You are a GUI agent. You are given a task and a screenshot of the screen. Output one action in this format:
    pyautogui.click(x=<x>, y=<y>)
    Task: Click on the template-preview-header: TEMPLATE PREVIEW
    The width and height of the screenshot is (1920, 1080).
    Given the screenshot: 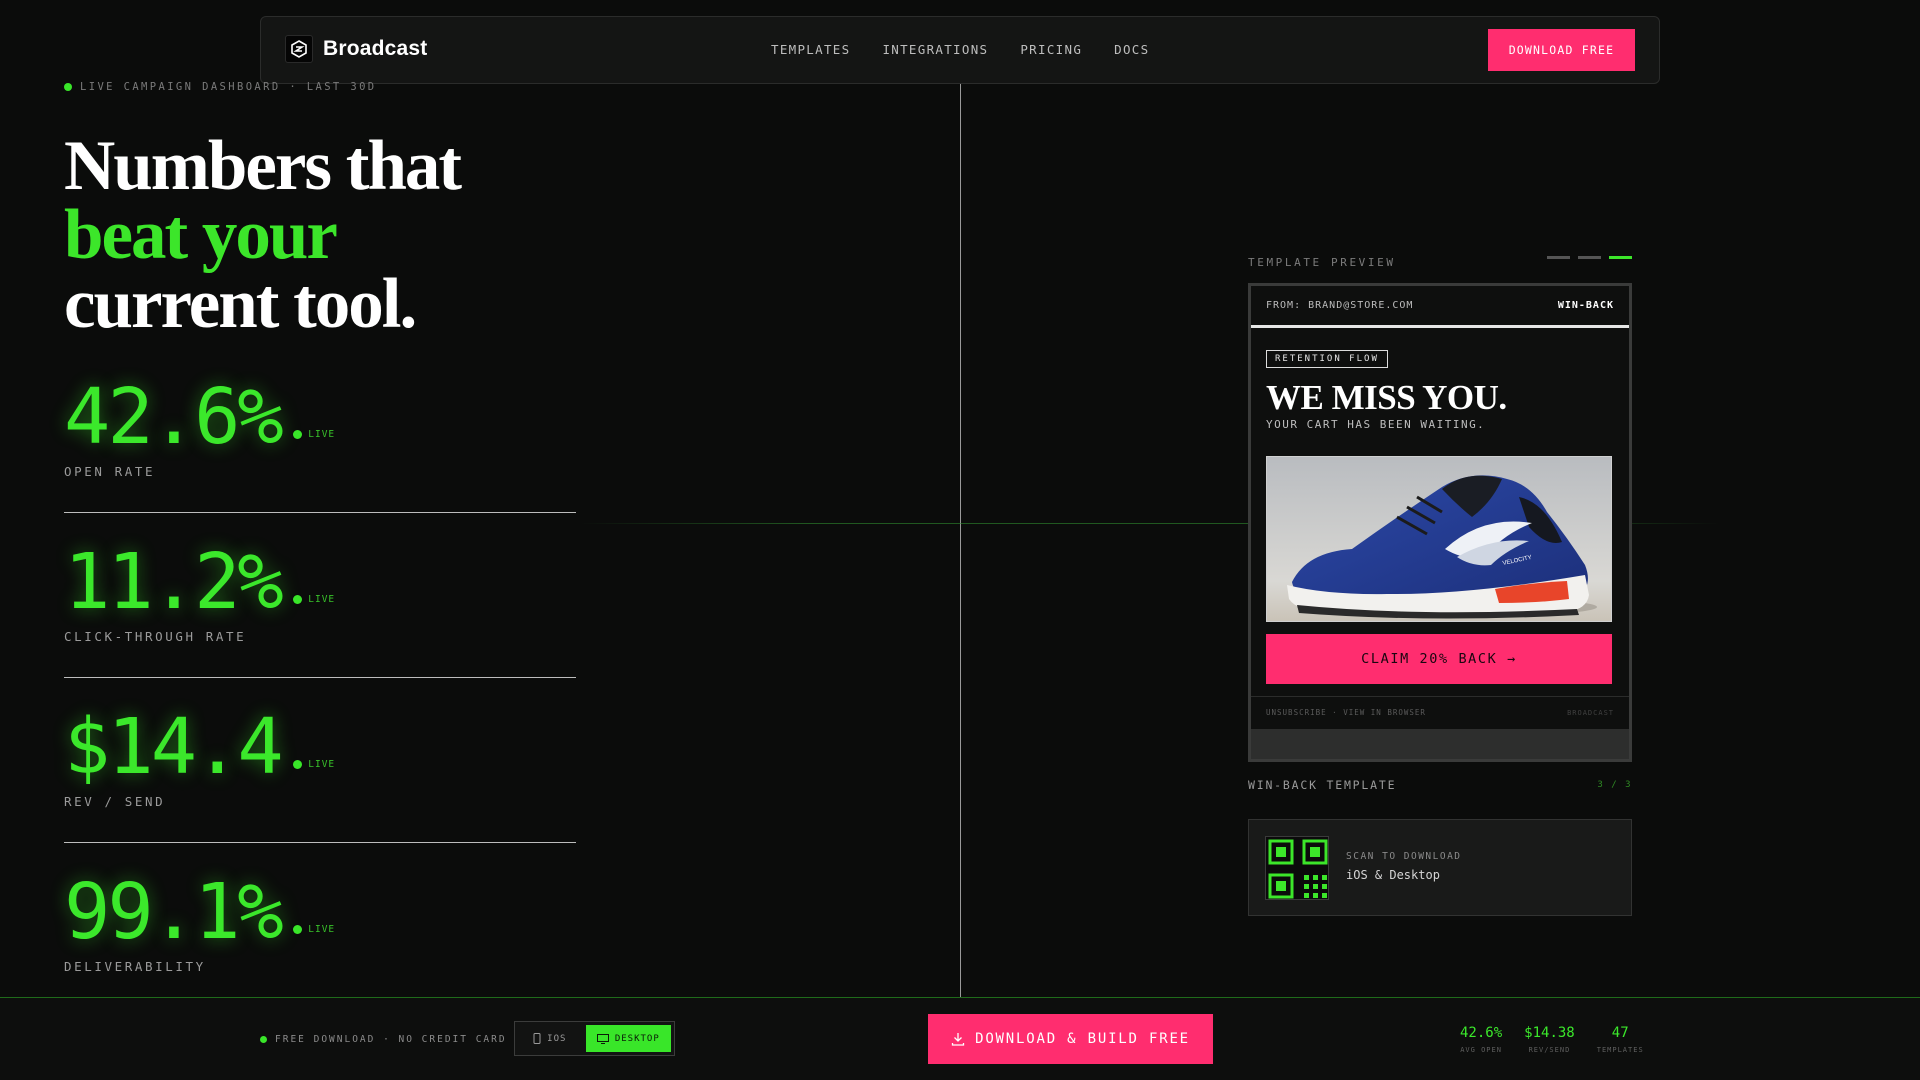 What is the action you would take?
    pyautogui.click(x=1440, y=261)
    